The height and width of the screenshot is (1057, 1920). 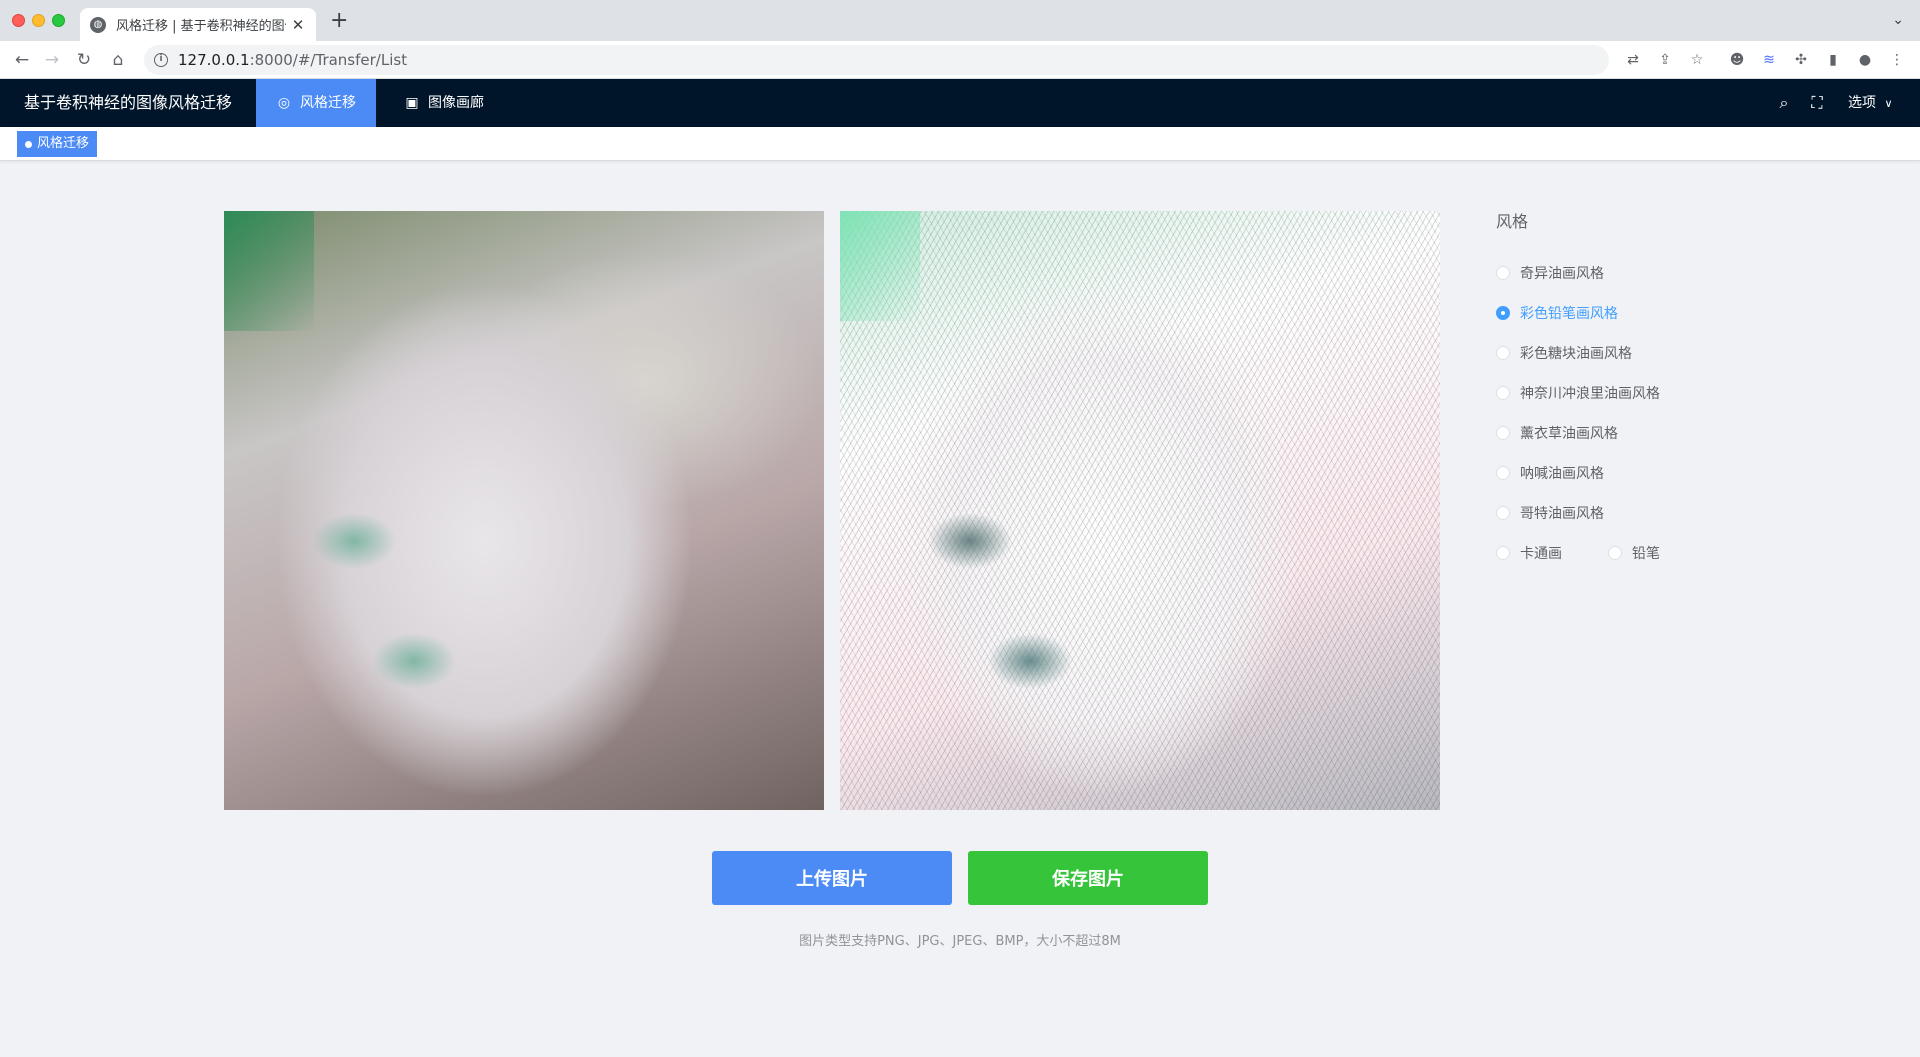 I want to click on style-radio-option: 哥特油画风格, so click(x=1550, y=513).